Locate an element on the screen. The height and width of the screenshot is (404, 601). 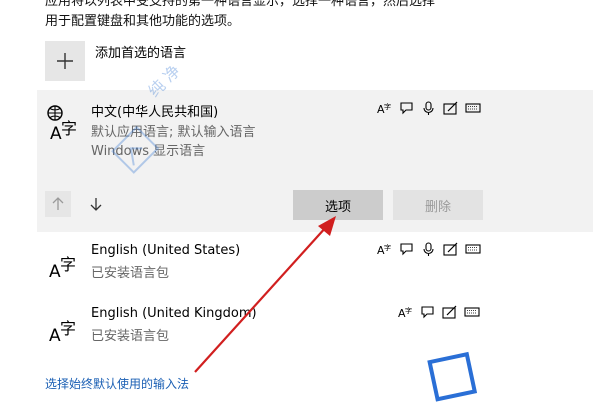
logo-url: aichunjing.com is located at coordinates (536, 393).